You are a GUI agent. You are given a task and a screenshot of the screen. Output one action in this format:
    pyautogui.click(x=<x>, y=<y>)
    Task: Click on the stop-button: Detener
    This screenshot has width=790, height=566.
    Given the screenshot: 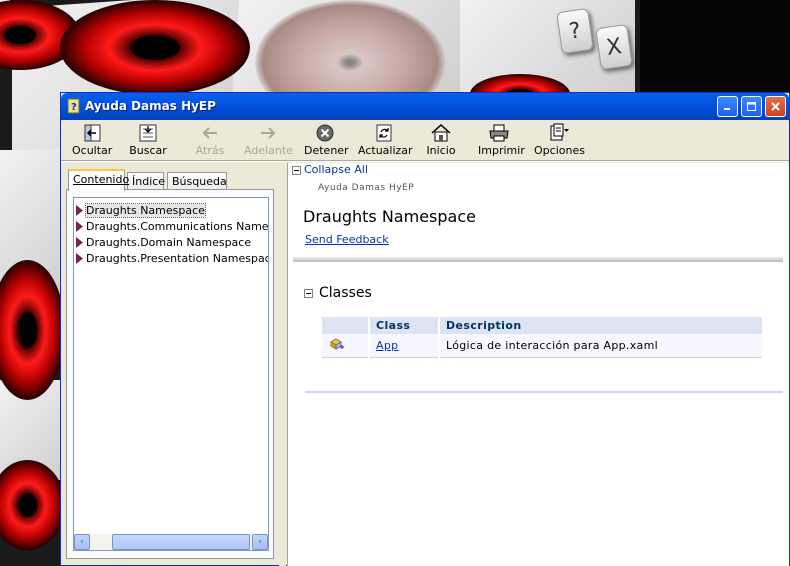 What is the action you would take?
    pyautogui.click(x=326, y=141)
    